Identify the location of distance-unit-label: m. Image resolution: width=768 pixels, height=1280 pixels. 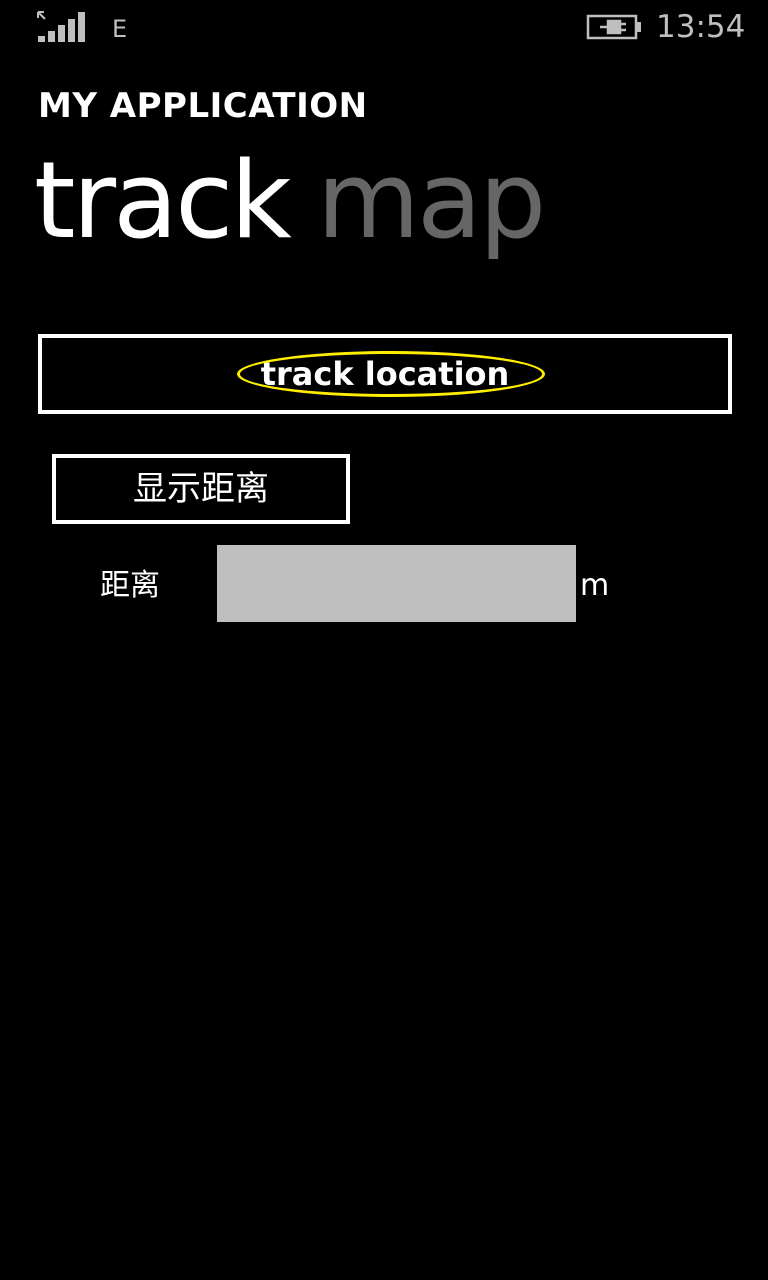
(595, 585).